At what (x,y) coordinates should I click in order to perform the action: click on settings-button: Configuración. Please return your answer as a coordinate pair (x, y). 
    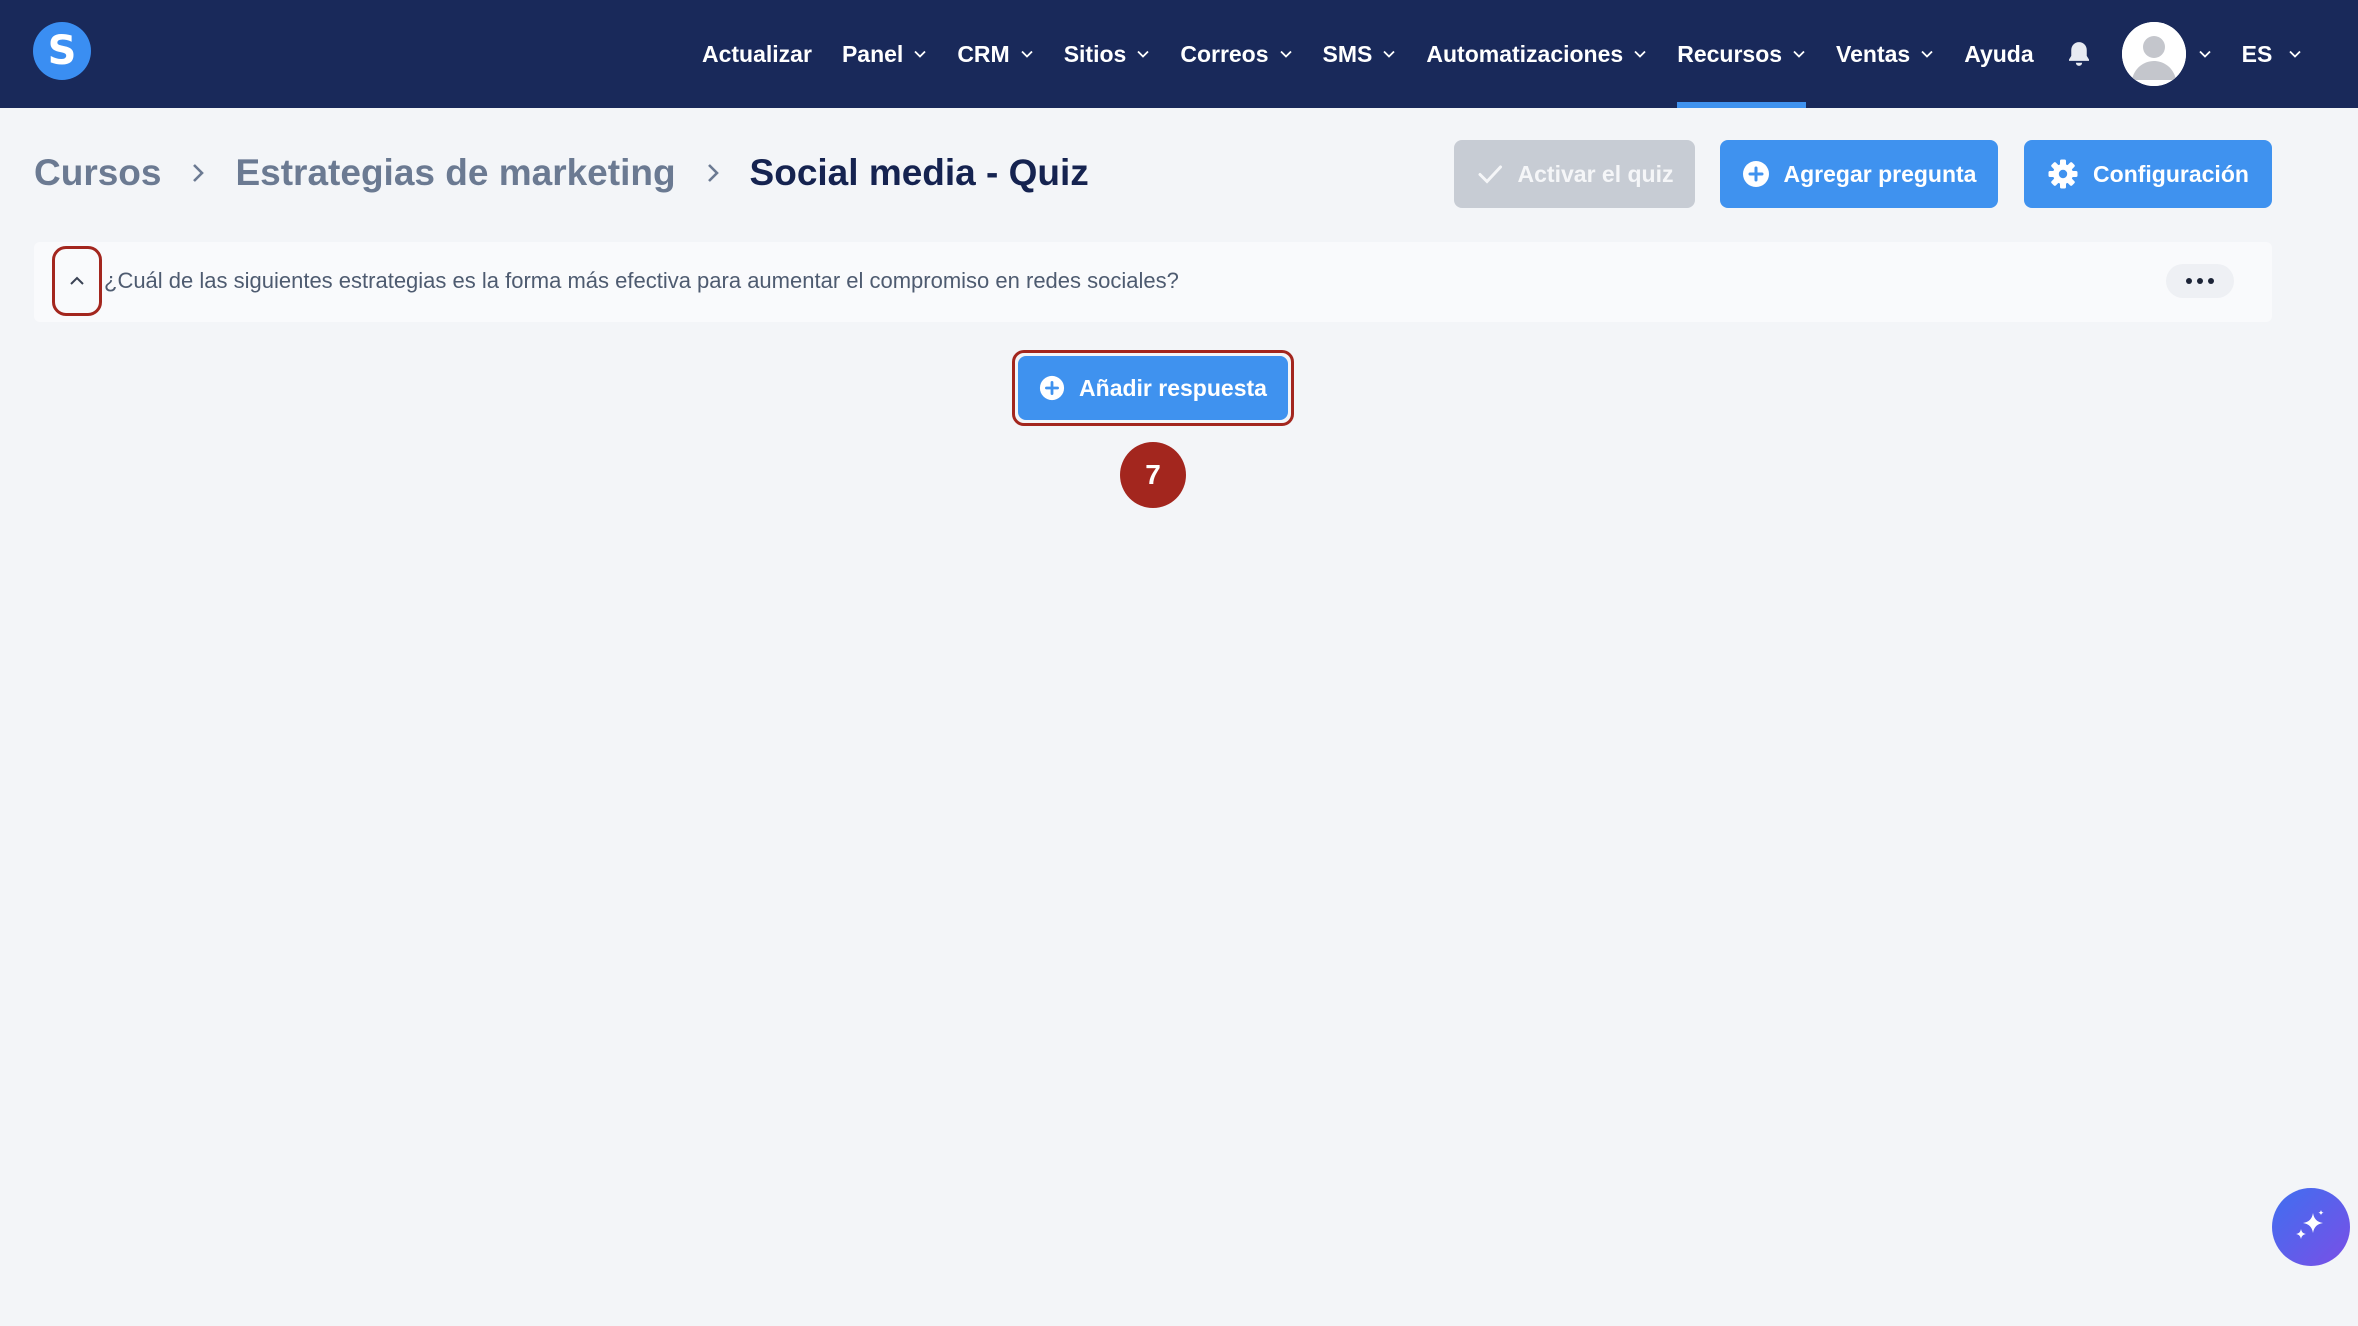
    Looking at the image, I should click on (2148, 174).